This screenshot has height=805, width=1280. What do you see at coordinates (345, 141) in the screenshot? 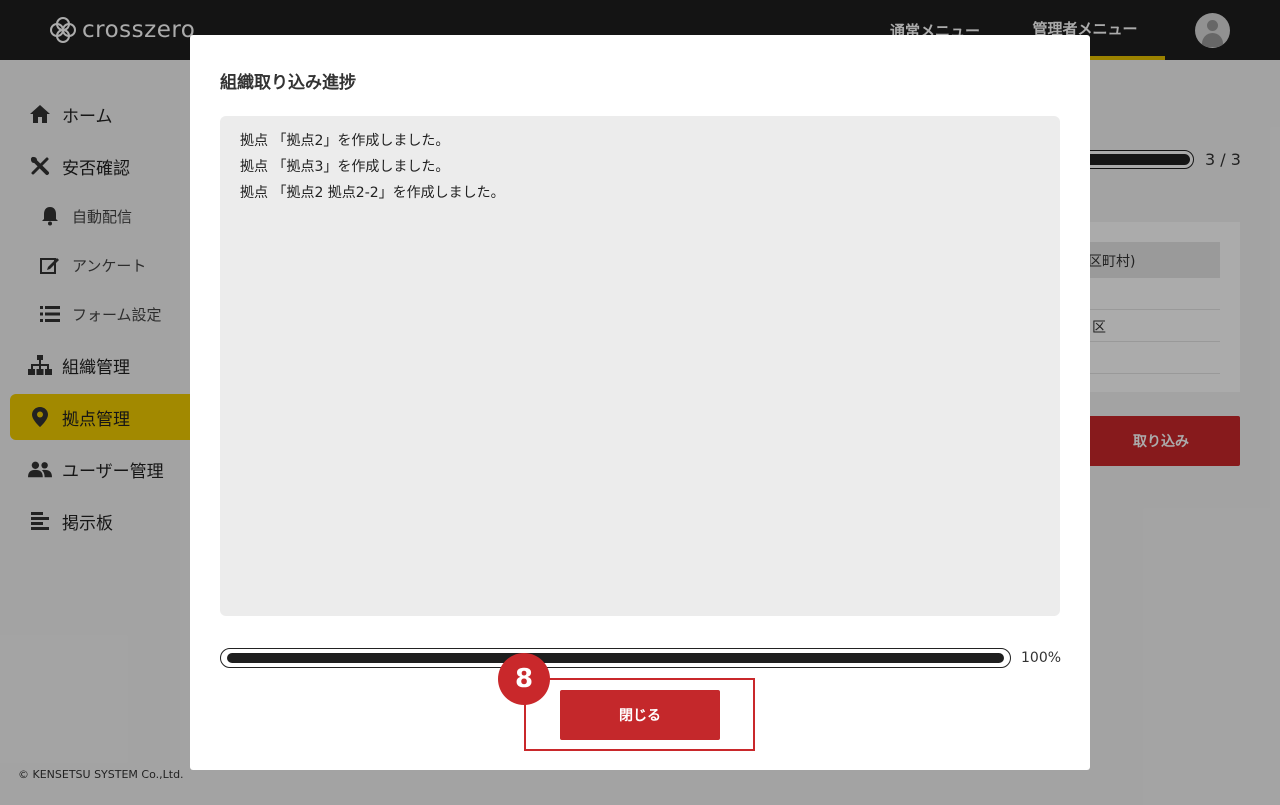
I see `log-line: 拠点 「拠点2」を作成しました。` at bounding box center [345, 141].